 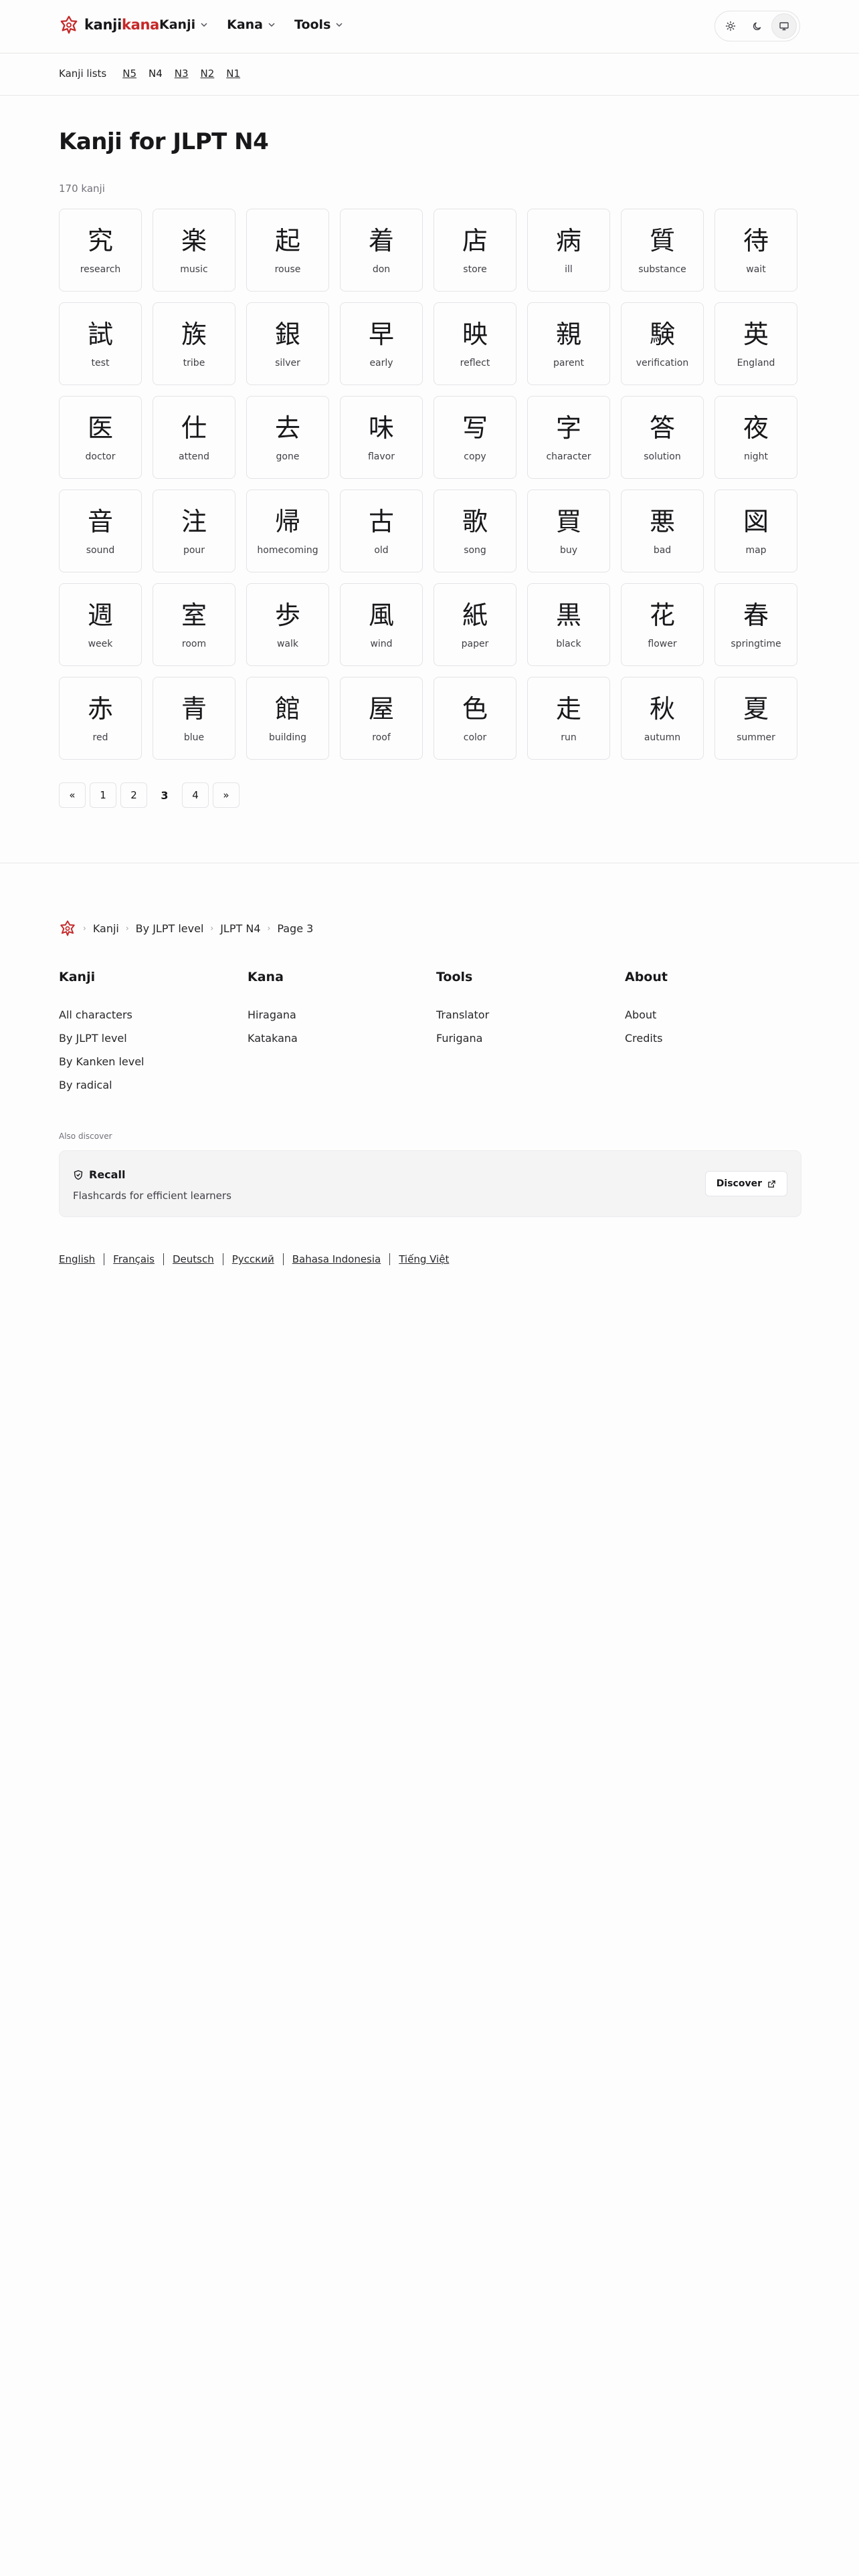 I want to click on breadcrumb-kanji: Kanji, so click(x=106, y=929).